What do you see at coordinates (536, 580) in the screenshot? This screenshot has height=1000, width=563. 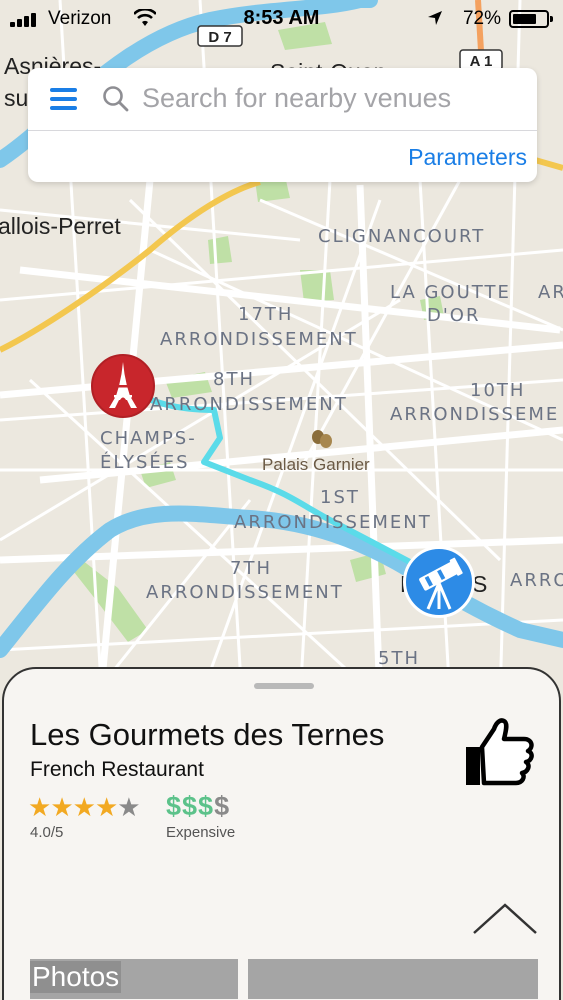 I see `map-label-arr-right: ARRO` at bounding box center [536, 580].